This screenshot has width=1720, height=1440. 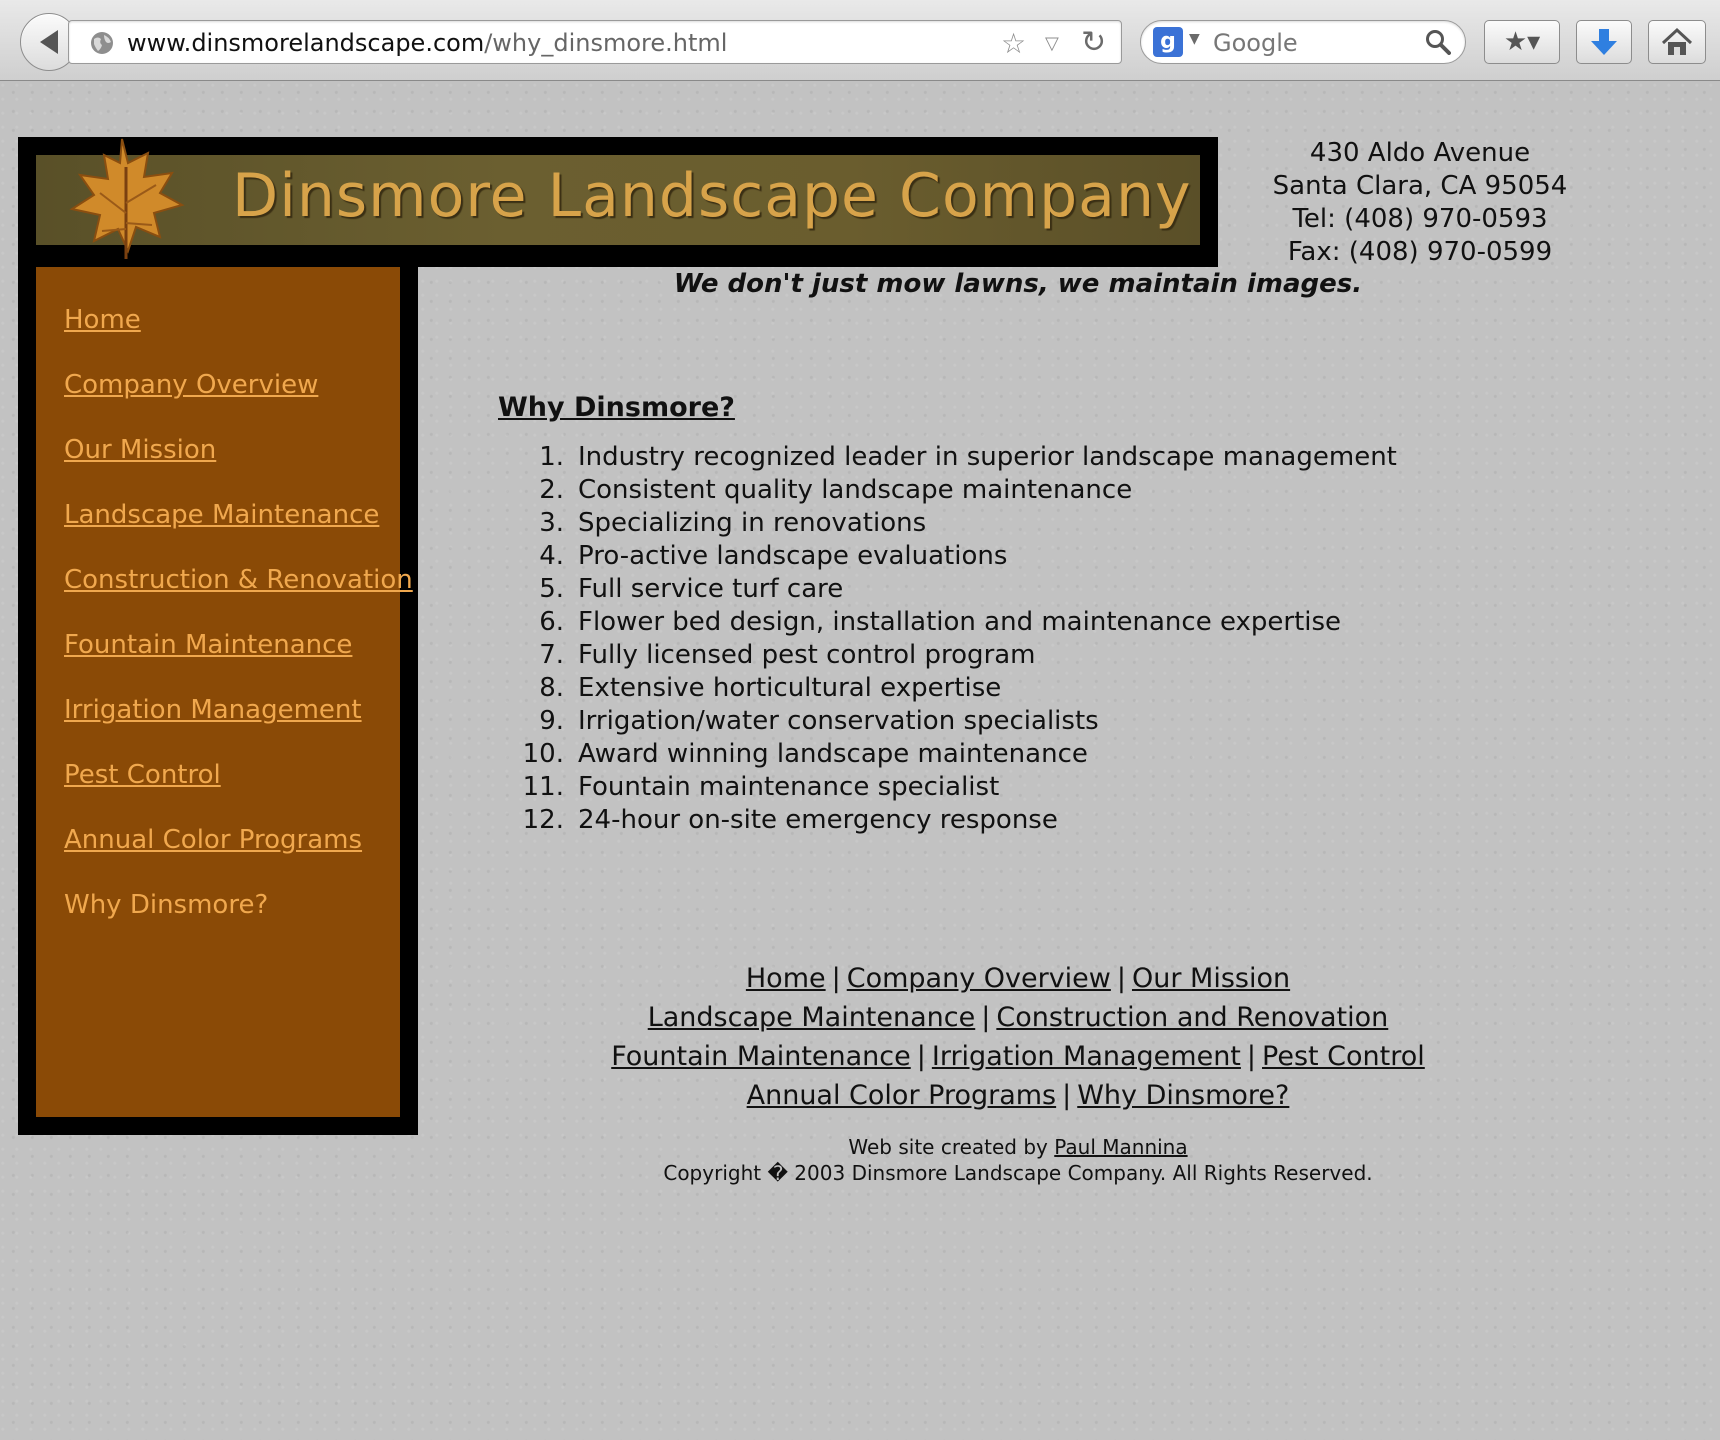 What do you see at coordinates (761, 1056) in the screenshot?
I see `footer-link-fountain-maintenance: Fountain Maintenance` at bounding box center [761, 1056].